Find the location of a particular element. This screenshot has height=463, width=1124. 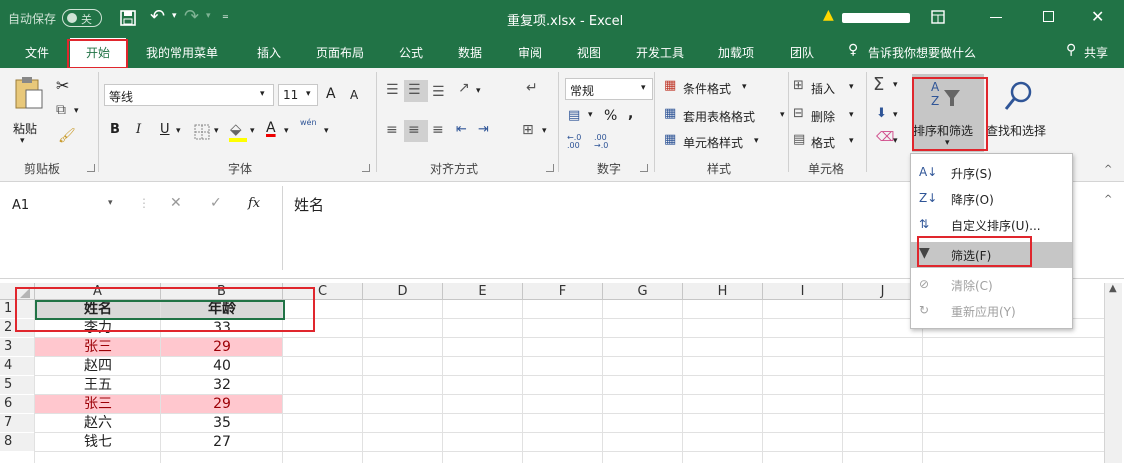

cell-age: 40 is located at coordinates (222, 366).